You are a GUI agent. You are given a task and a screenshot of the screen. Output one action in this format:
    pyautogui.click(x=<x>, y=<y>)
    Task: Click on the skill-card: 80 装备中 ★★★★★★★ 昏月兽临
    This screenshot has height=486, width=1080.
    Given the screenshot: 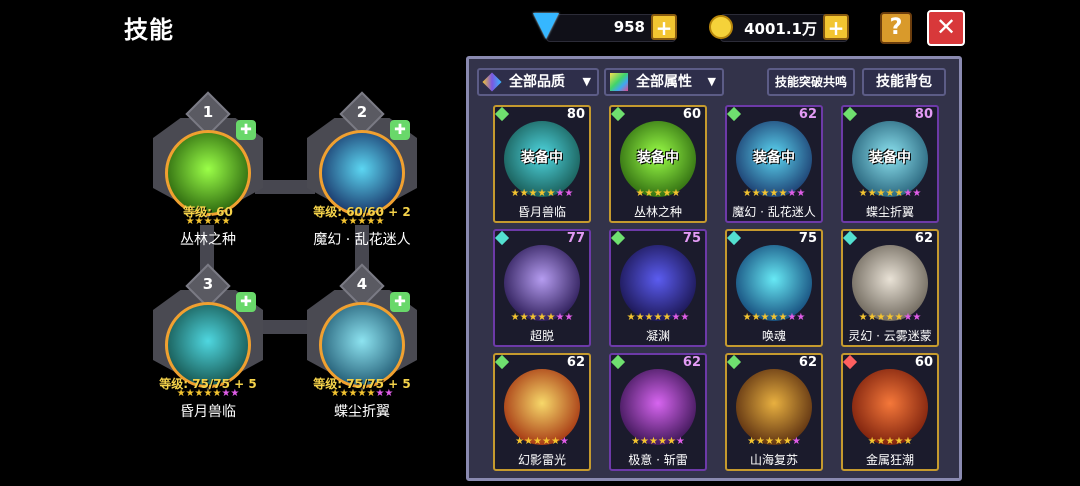 What is the action you would take?
    pyautogui.click(x=542, y=164)
    